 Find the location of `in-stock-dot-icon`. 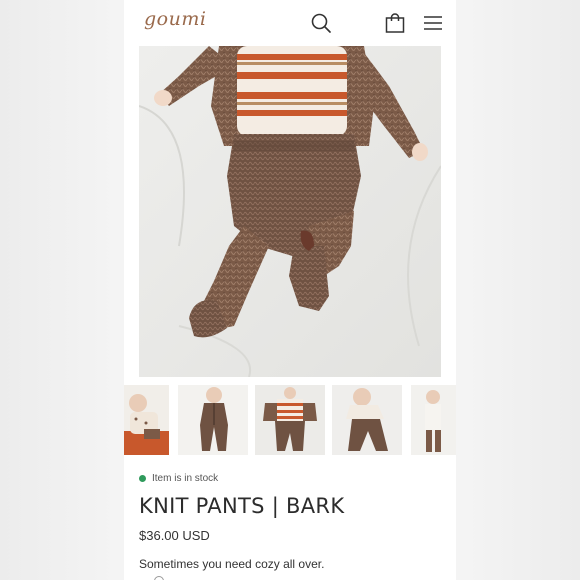

in-stock-dot-icon is located at coordinates (142, 478).